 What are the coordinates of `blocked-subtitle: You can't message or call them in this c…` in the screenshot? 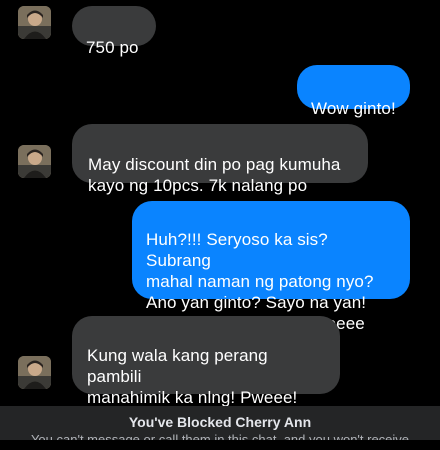 It's located at (220, 436).